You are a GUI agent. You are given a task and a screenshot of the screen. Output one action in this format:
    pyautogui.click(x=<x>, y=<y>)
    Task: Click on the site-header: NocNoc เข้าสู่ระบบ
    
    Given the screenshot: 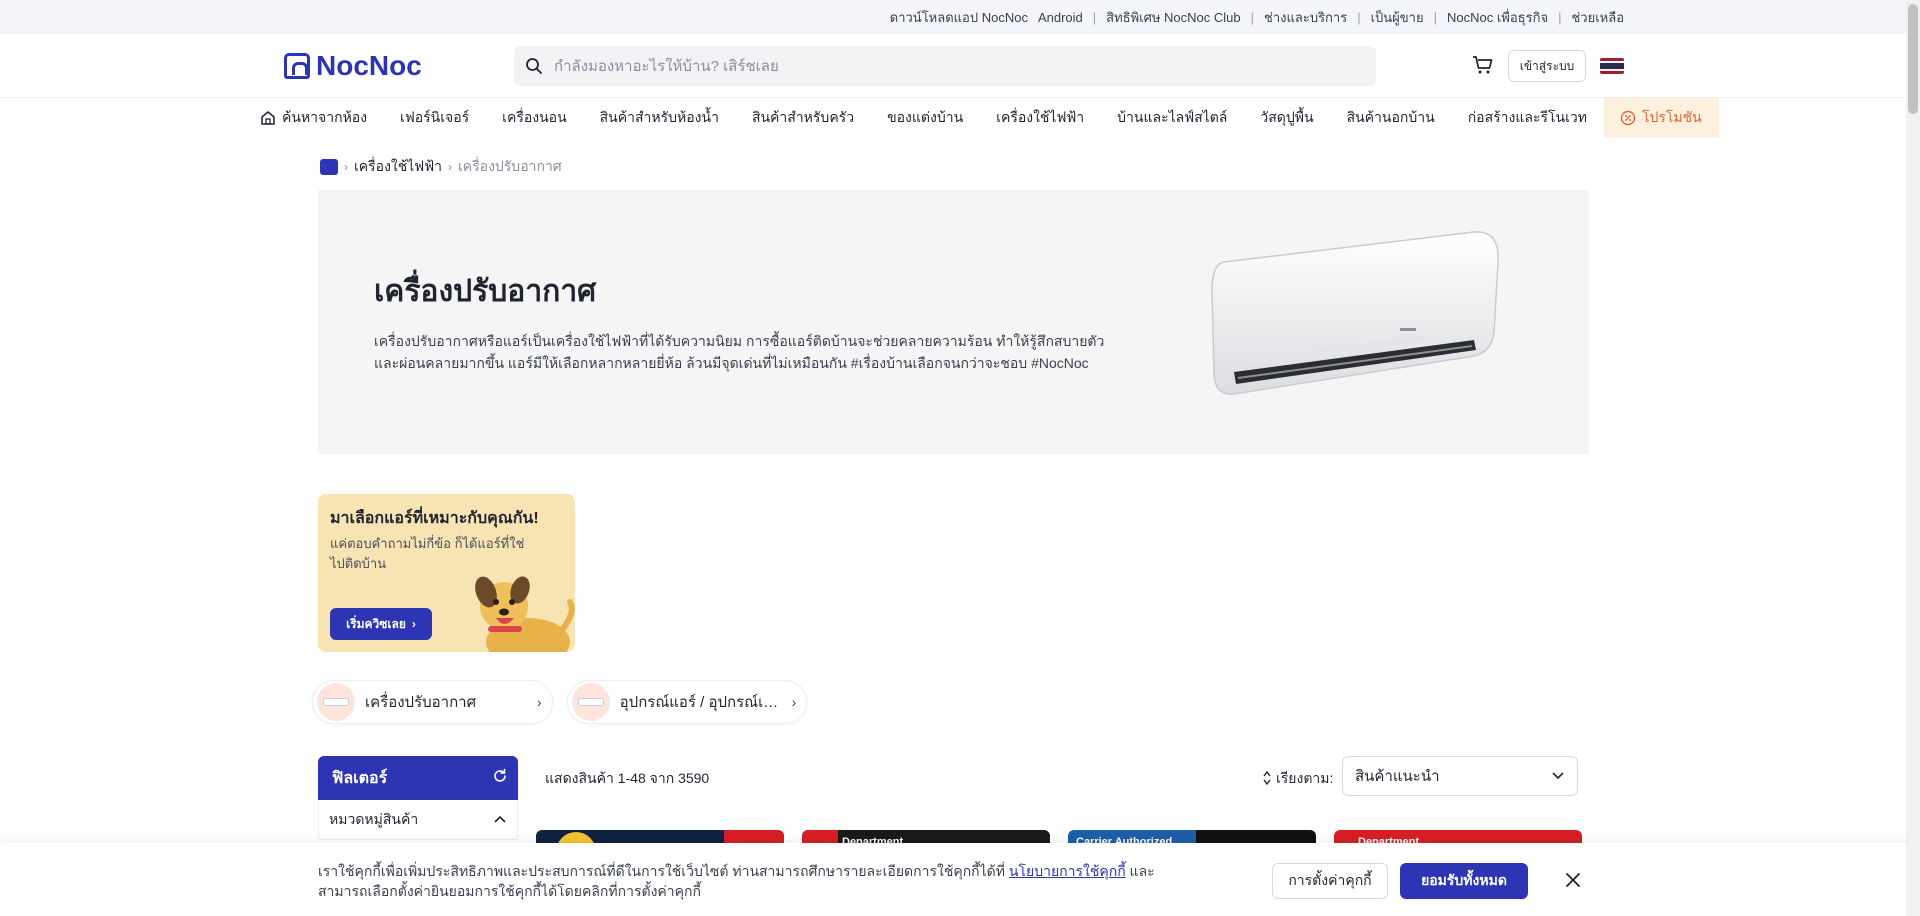 What is the action you would take?
    pyautogui.click(x=960, y=66)
    